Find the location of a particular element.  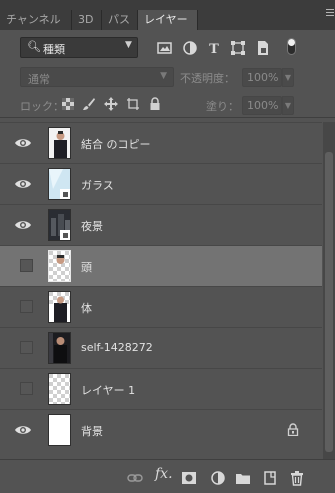

new-layer-icon is located at coordinates (270, 478).